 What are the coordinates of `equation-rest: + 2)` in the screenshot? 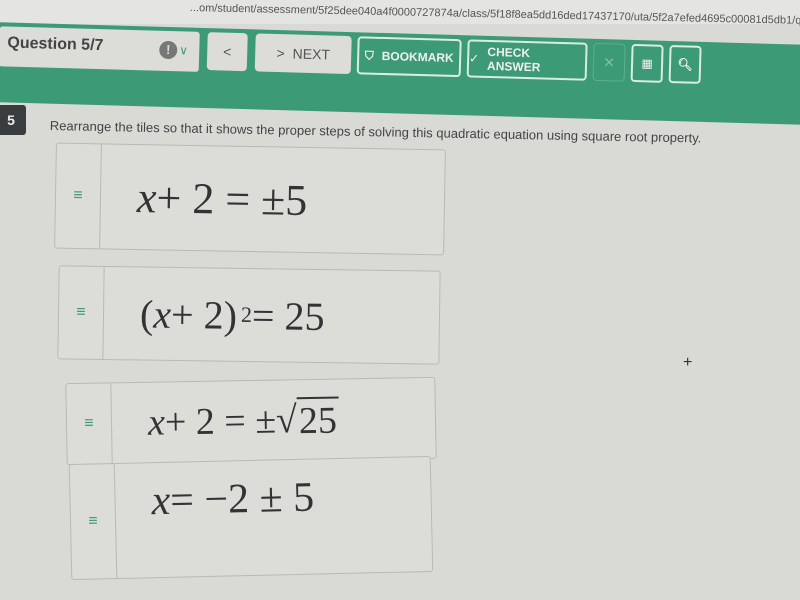 It's located at (204, 314).